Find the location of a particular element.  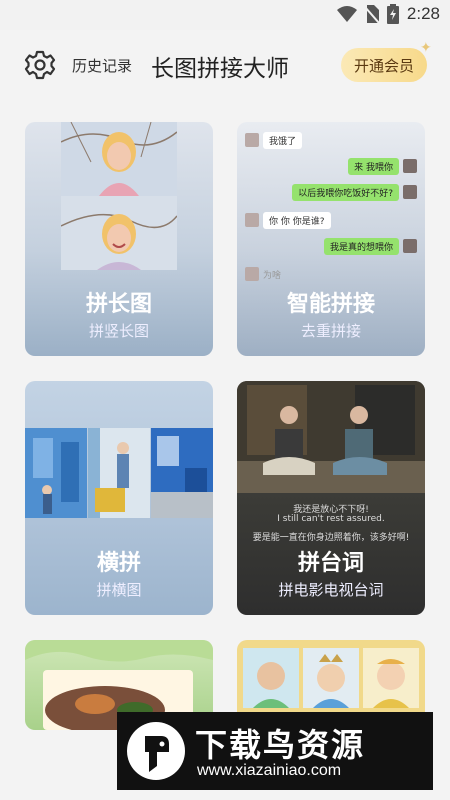

chat-message: 为啥 is located at coordinates (263, 274).